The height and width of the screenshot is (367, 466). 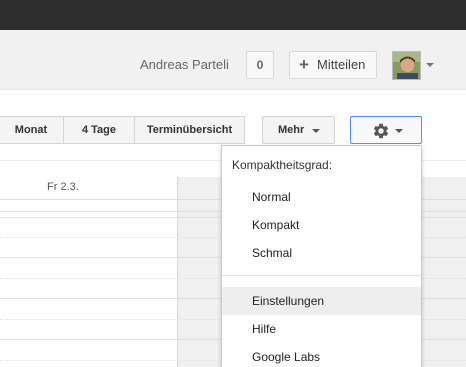 I want to click on top-bar, so click(x=233, y=15).